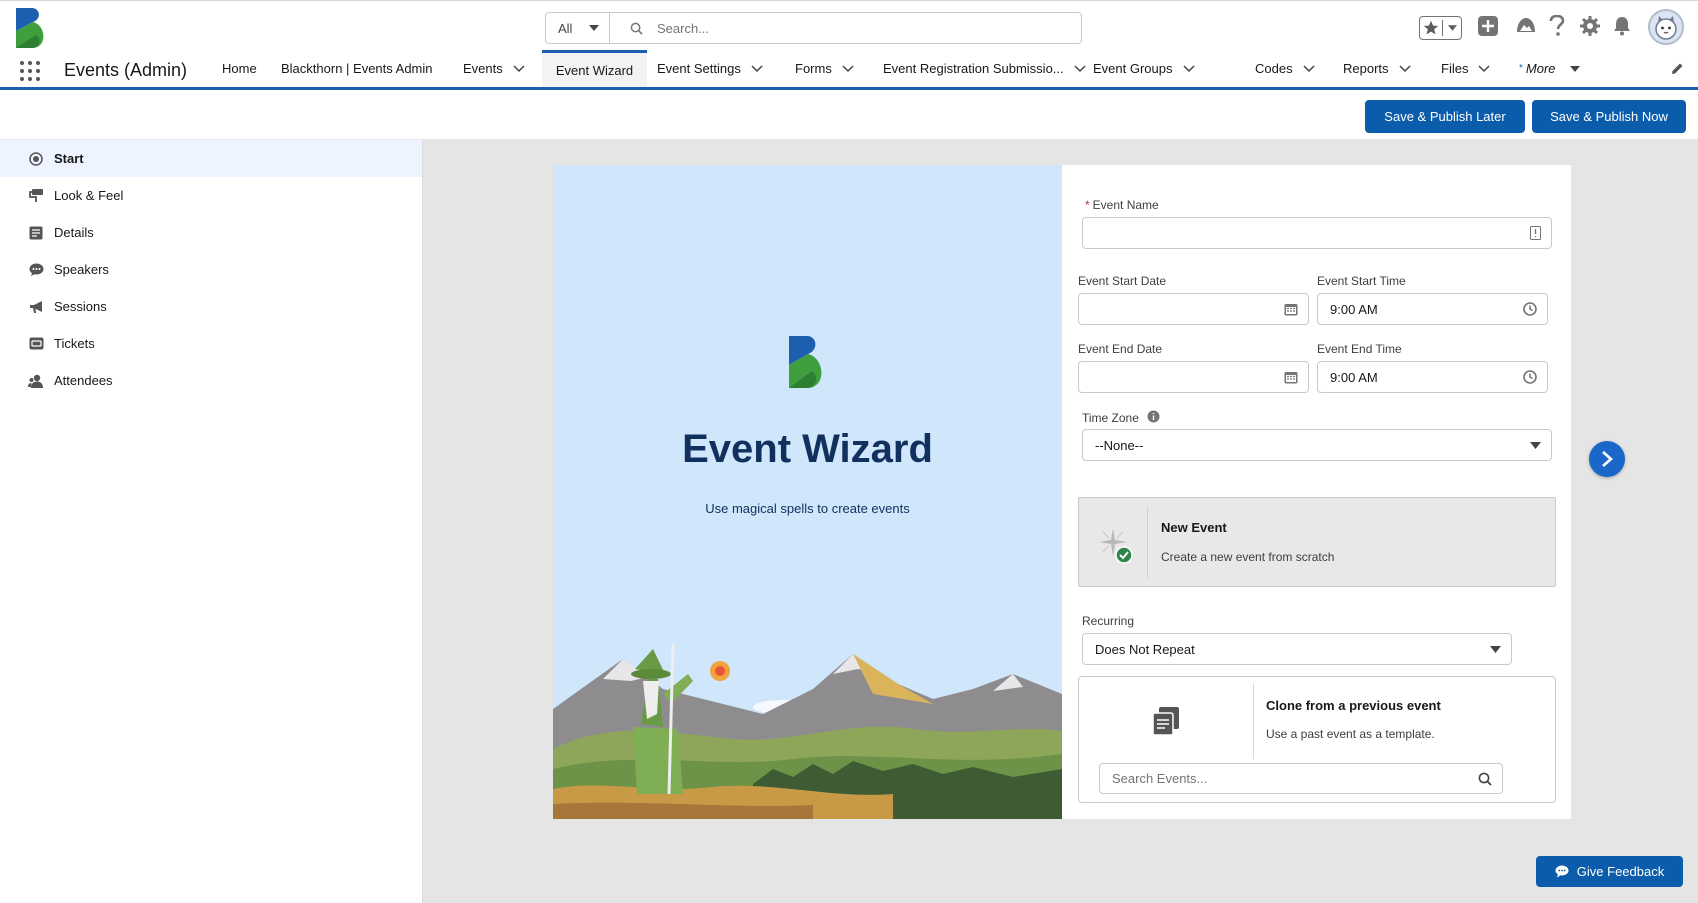 This screenshot has width=1698, height=903. What do you see at coordinates (1153, 418) in the screenshot?
I see `info-icon` at bounding box center [1153, 418].